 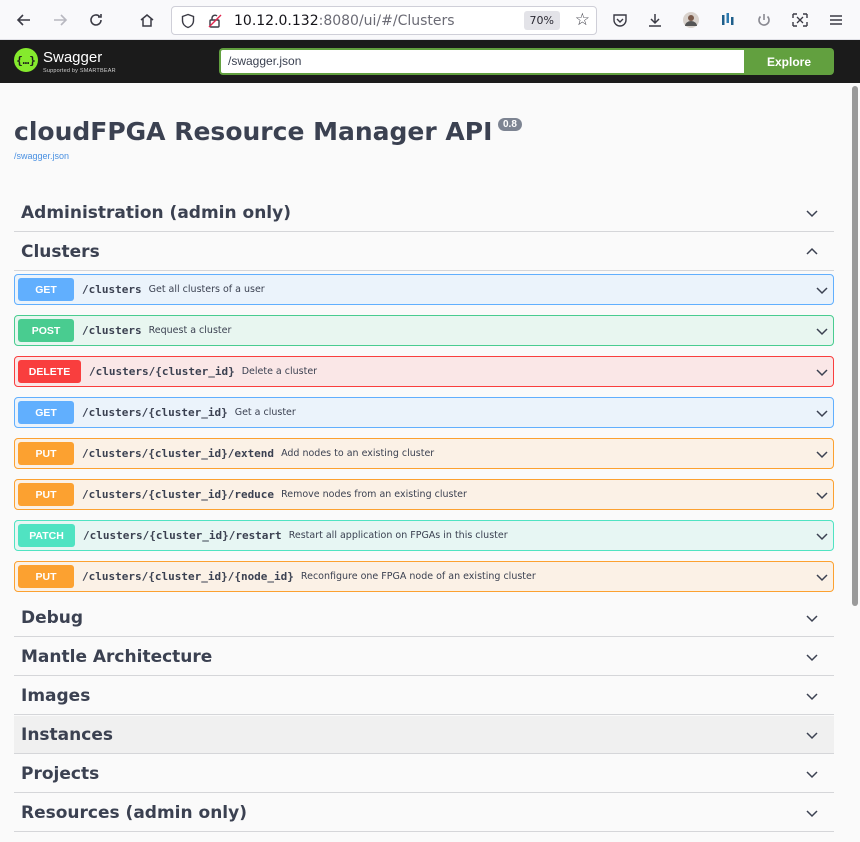 I want to click on tag-debug: Debug, so click(x=424, y=618).